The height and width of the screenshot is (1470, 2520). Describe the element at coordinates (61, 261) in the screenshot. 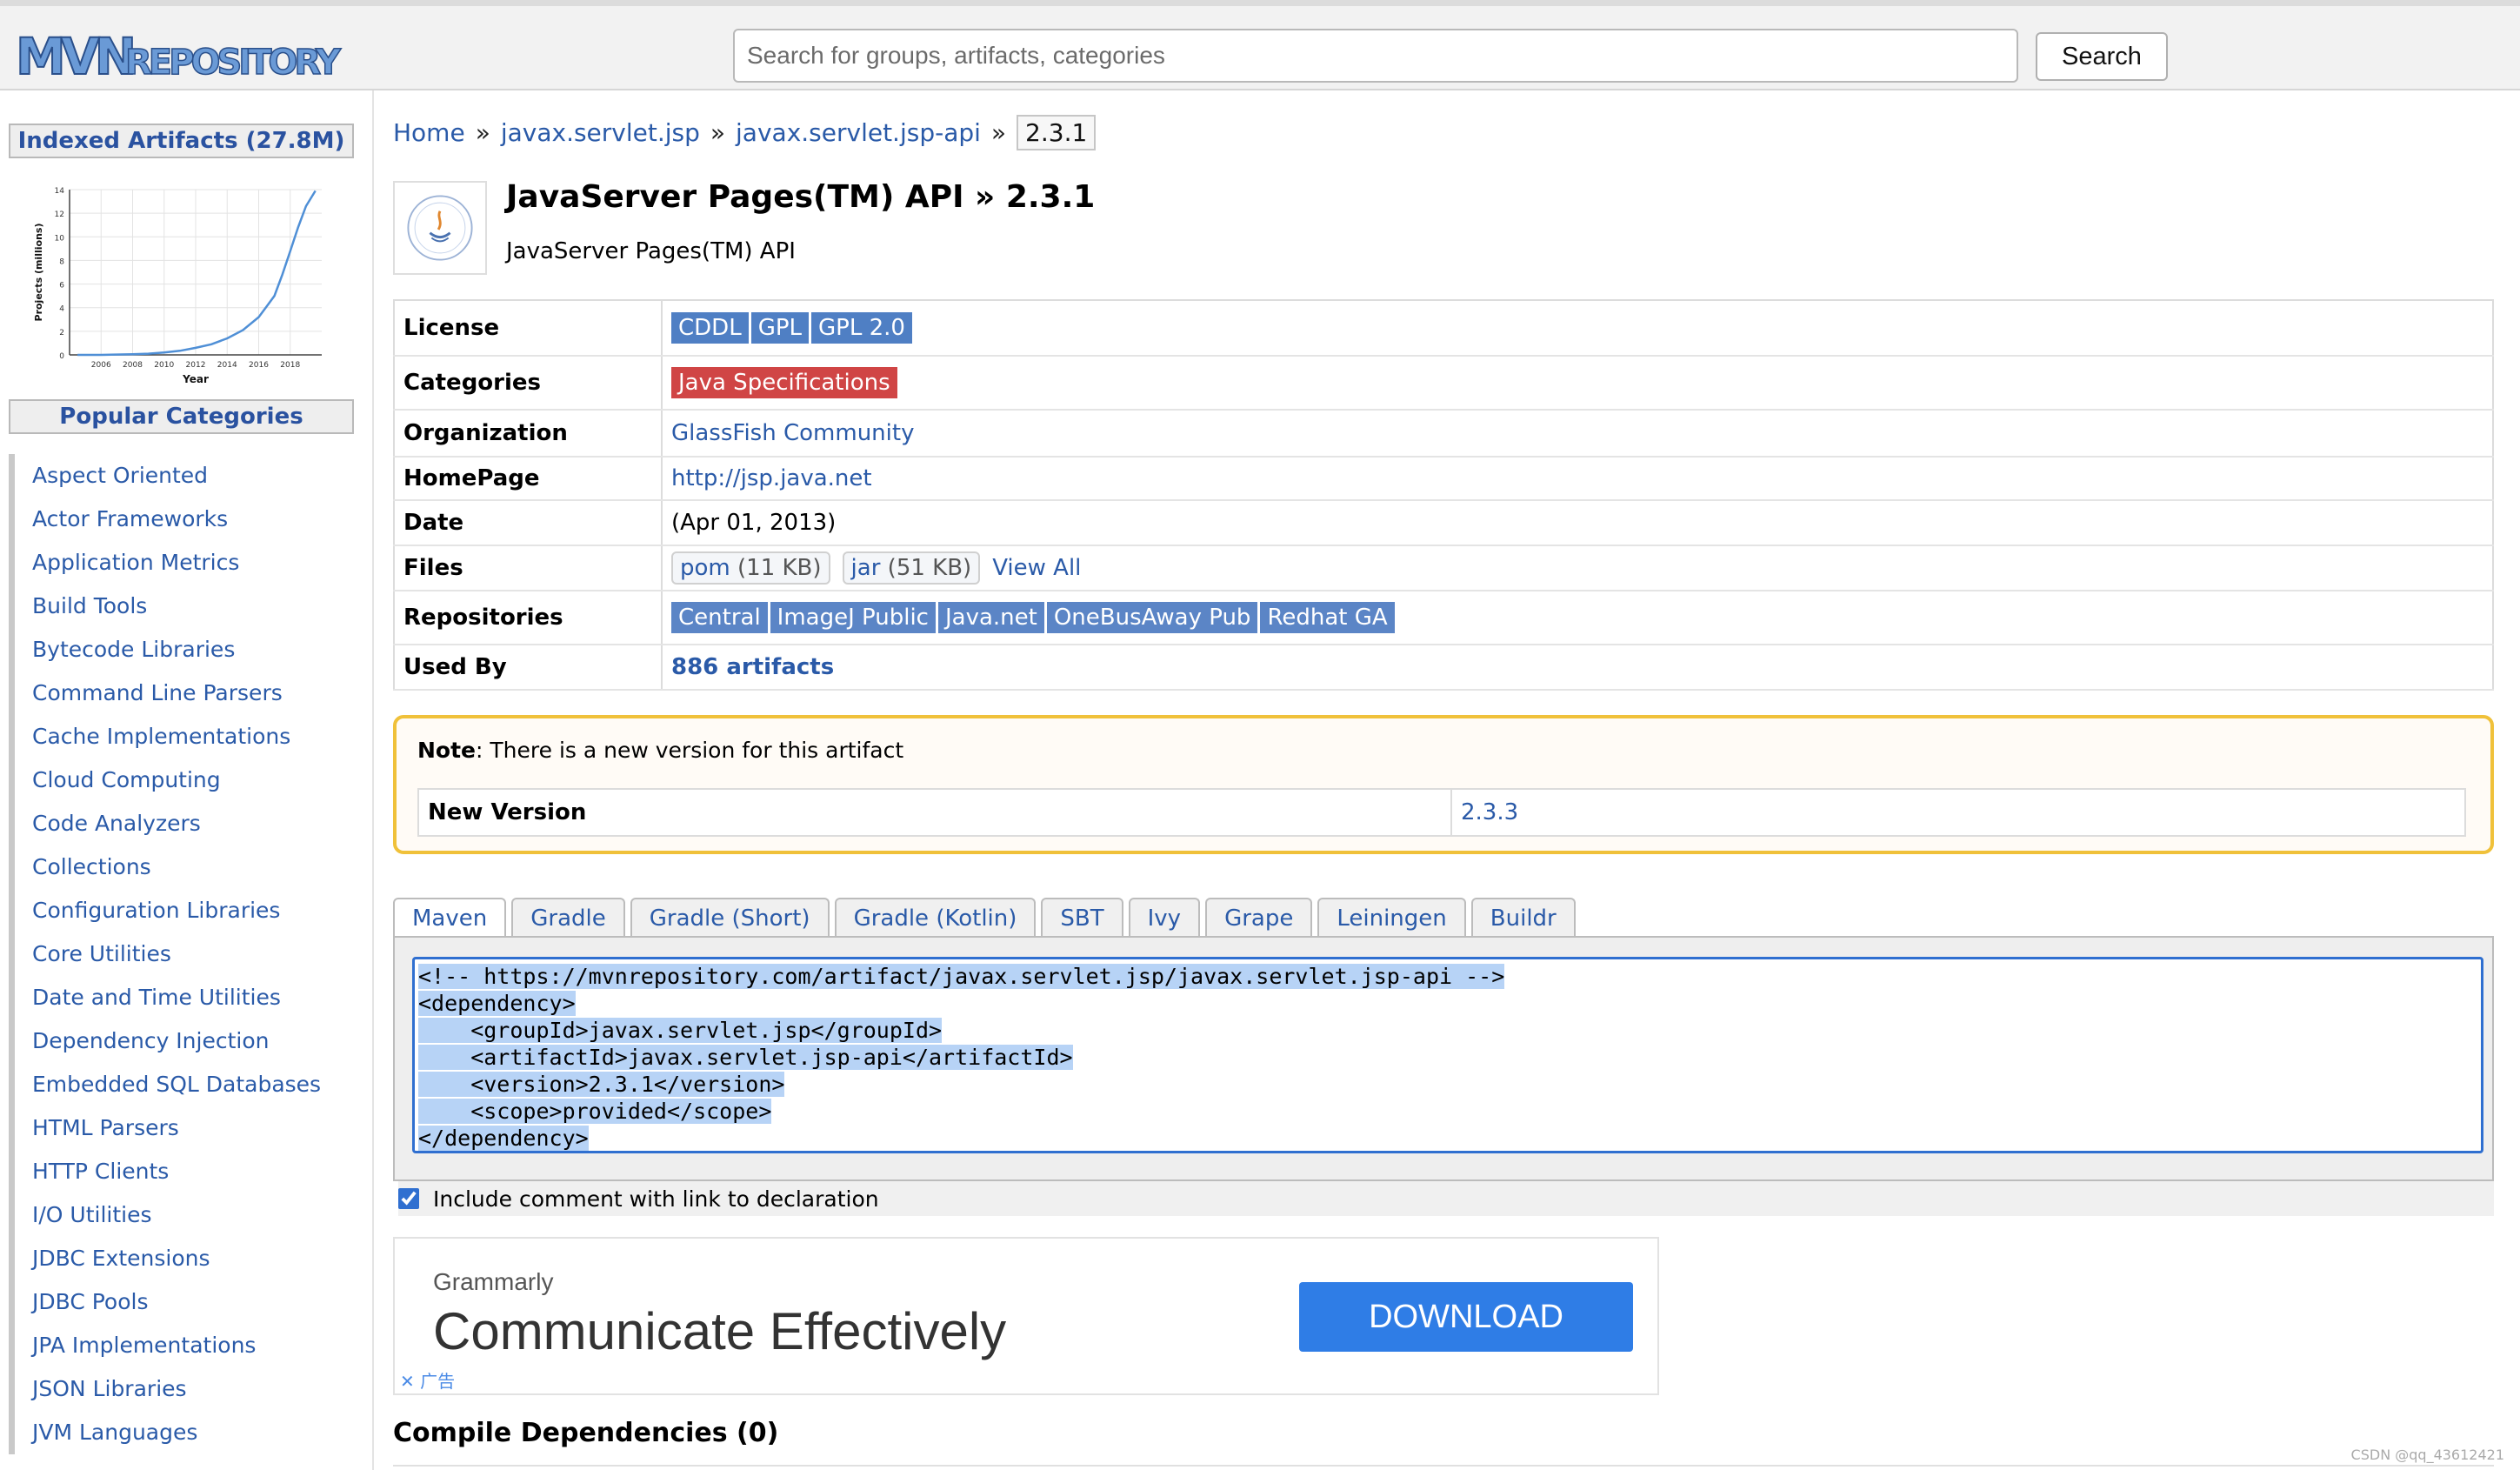

I see `y-tick-label: 8` at that location.